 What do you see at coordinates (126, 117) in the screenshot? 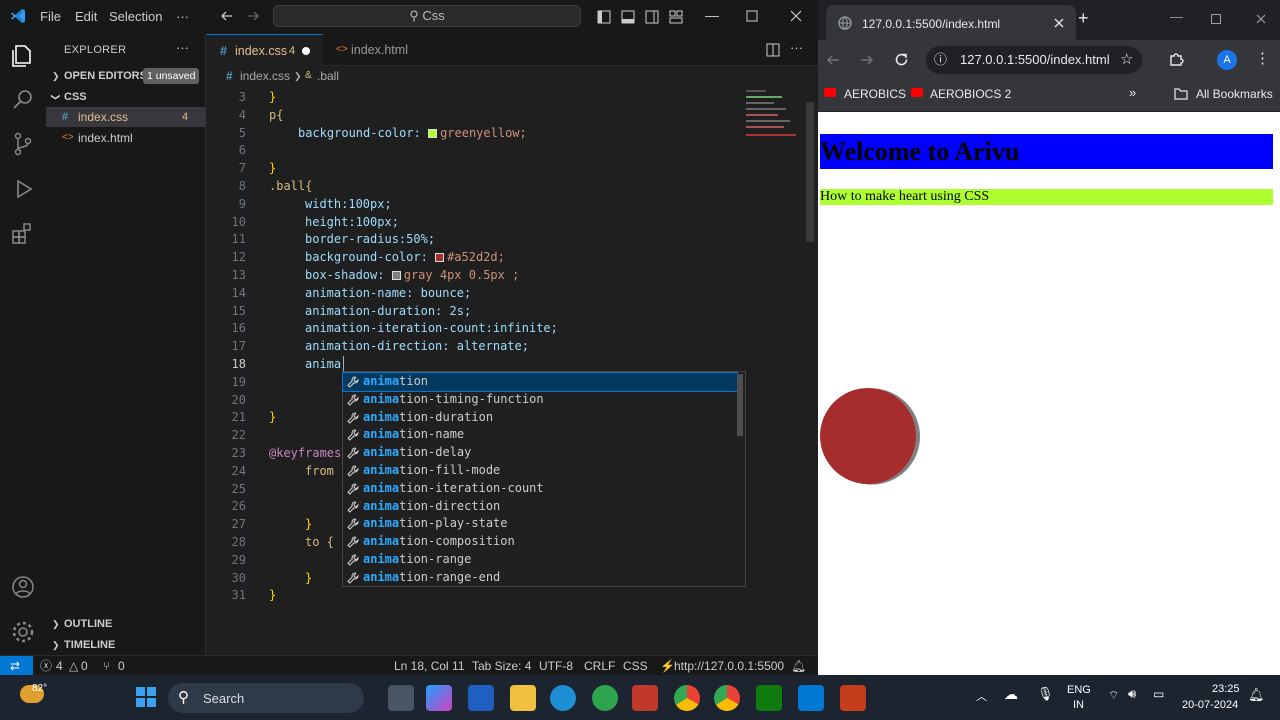
I see `file-item-index-css: # index.css 4` at bounding box center [126, 117].